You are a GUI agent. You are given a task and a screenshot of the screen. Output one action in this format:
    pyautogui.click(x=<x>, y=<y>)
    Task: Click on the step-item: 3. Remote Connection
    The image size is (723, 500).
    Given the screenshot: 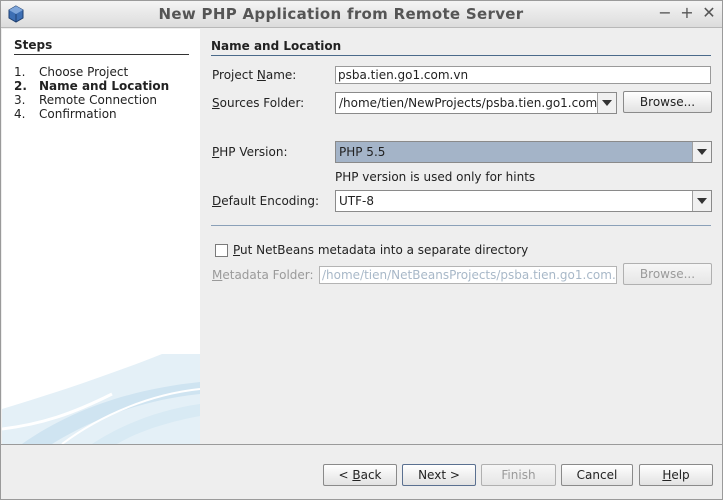 What is the action you would take?
    pyautogui.click(x=85, y=100)
    